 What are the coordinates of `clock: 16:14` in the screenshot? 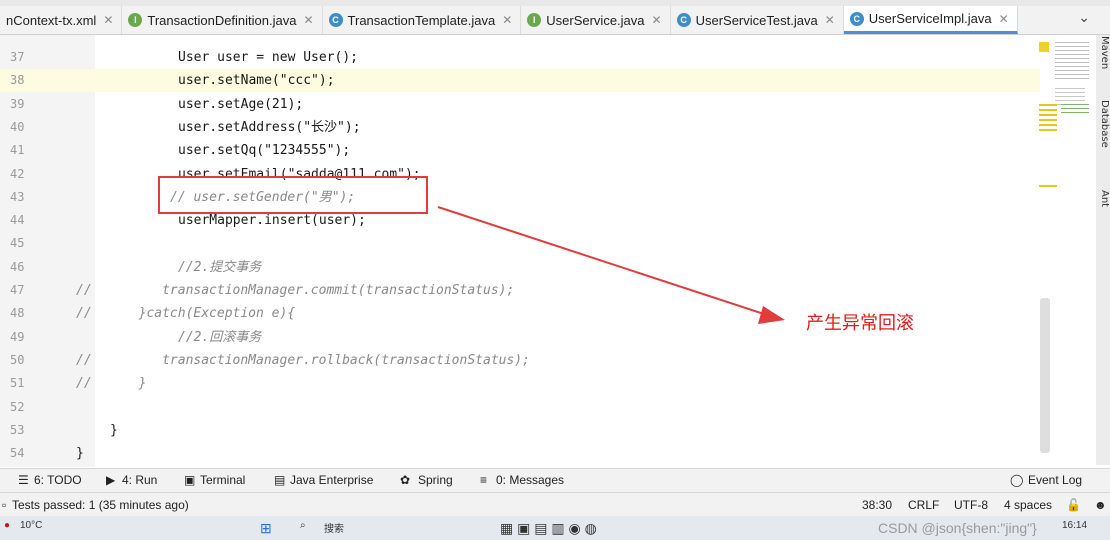 It's located at (1074, 525).